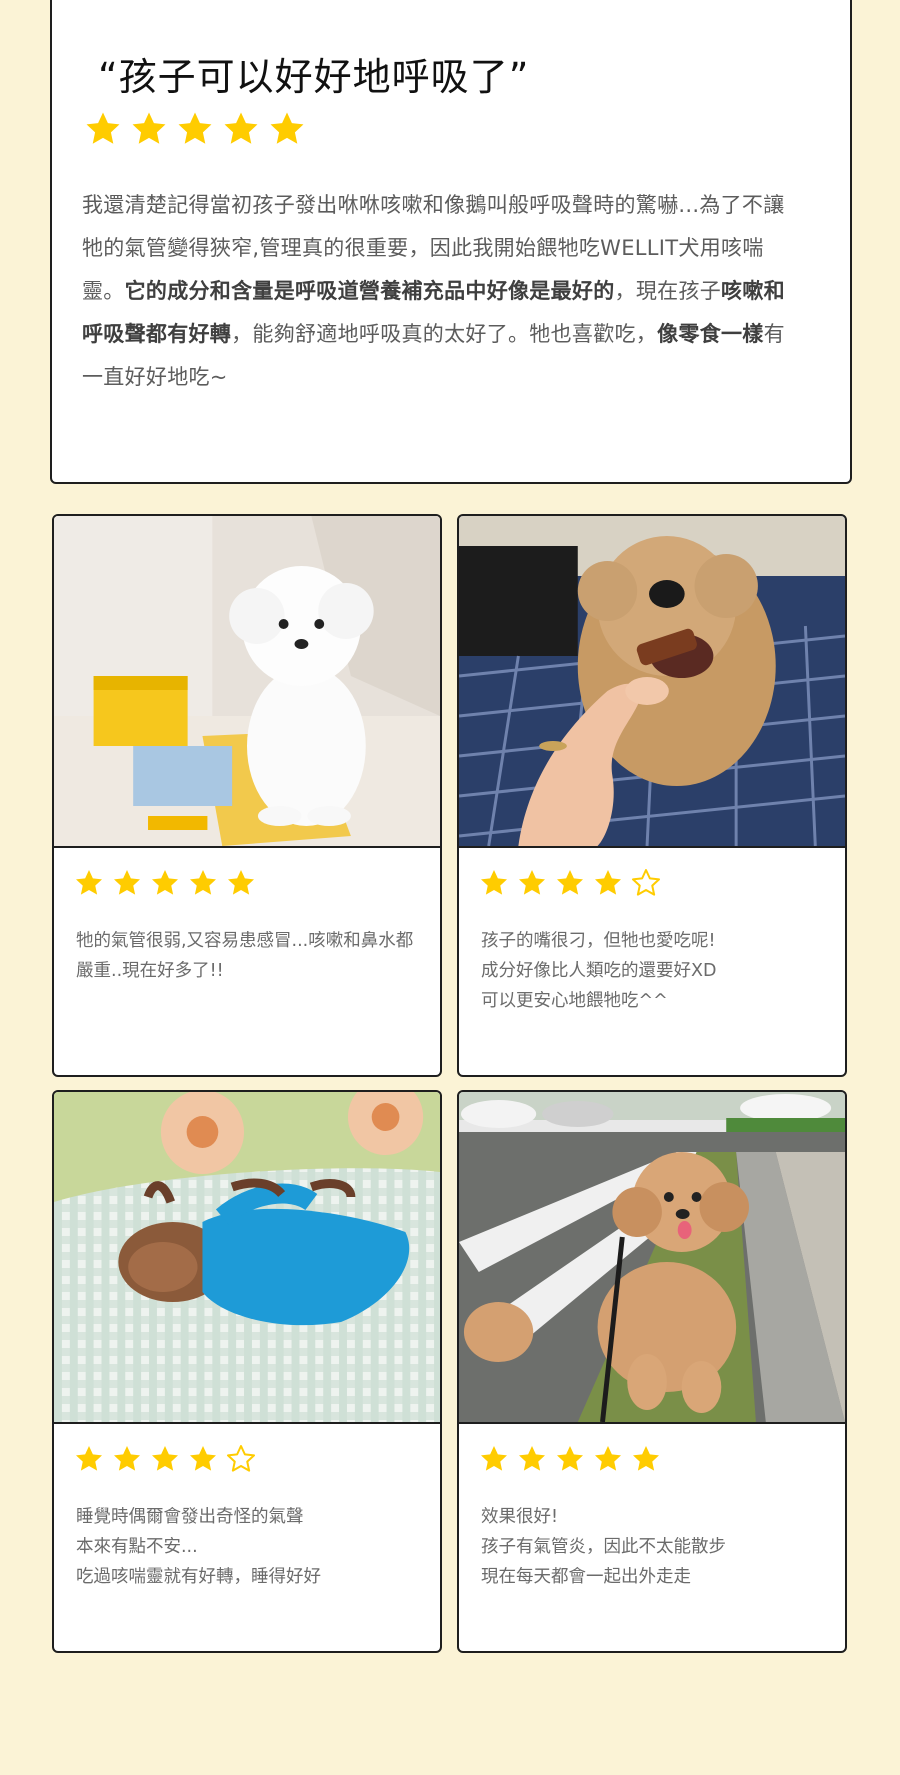 The width and height of the screenshot is (900, 1775). Describe the element at coordinates (150, 971) in the screenshot. I see `review-text-line: 嚴重..現在好多了!!` at that location.